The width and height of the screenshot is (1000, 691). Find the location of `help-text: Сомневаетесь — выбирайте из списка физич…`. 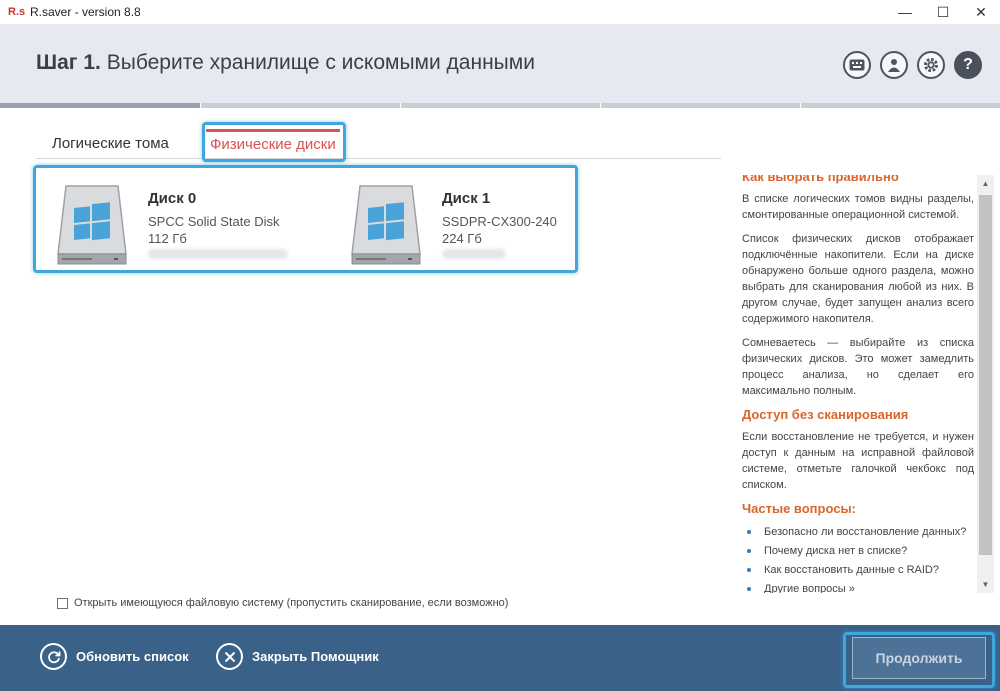

help-text: Сомневаетесь — выбирайте из списка физич… is located at coordinates (858, 367).